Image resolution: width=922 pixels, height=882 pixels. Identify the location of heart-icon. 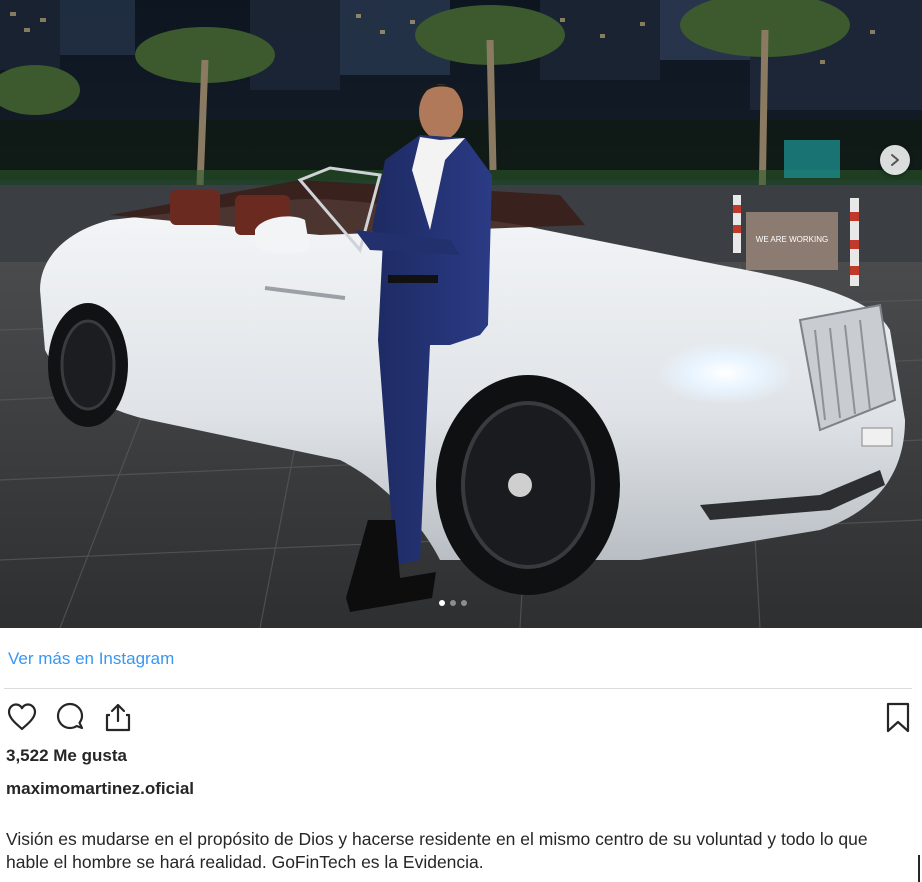
(22, 717).